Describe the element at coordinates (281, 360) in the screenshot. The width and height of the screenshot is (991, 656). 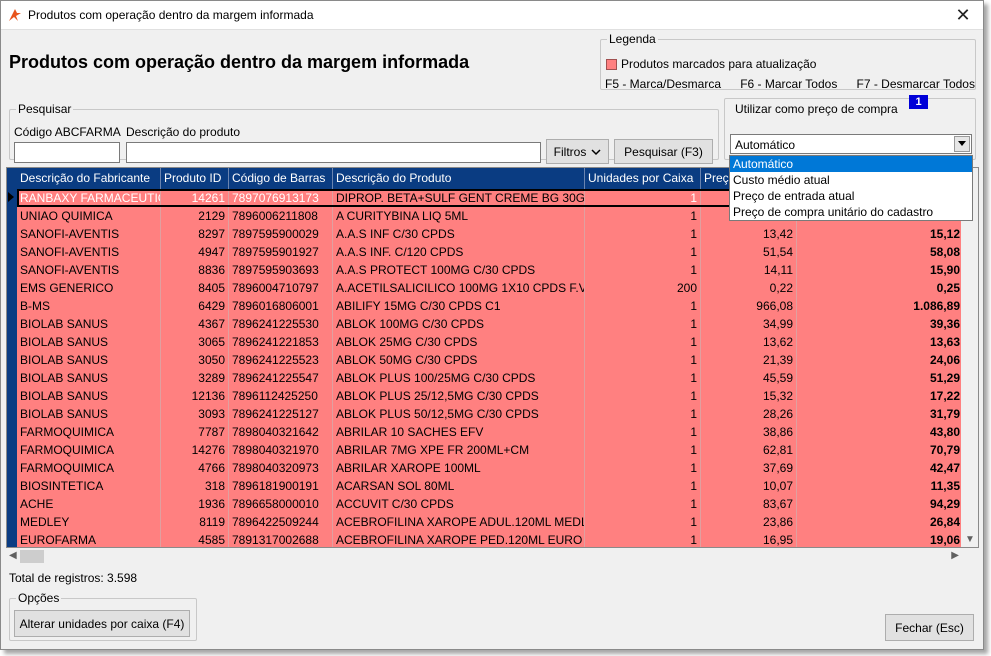
I see `table-cell: 7896241225523` at that location.